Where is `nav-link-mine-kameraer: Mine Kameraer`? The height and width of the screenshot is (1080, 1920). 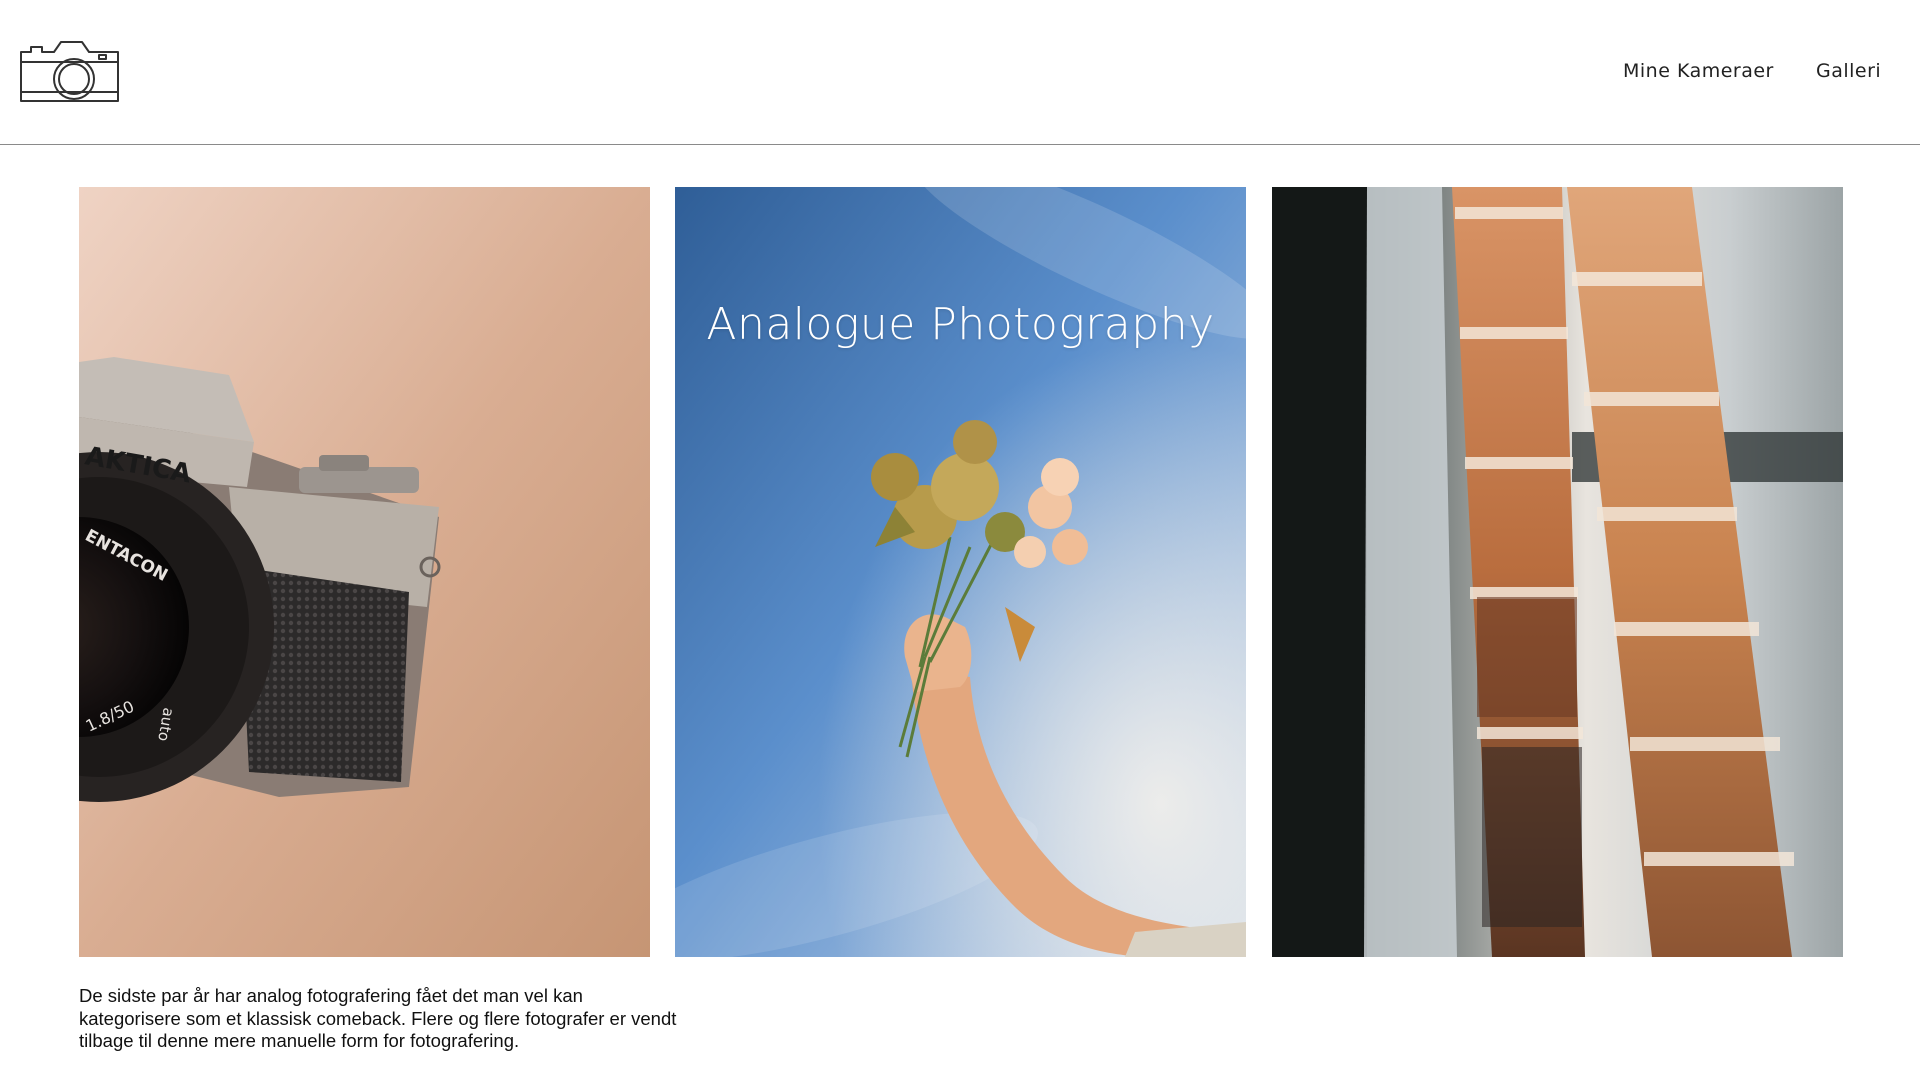 nav-link-mine-kameraer: Mine Kameraer is located at coordinates (1698, 71).